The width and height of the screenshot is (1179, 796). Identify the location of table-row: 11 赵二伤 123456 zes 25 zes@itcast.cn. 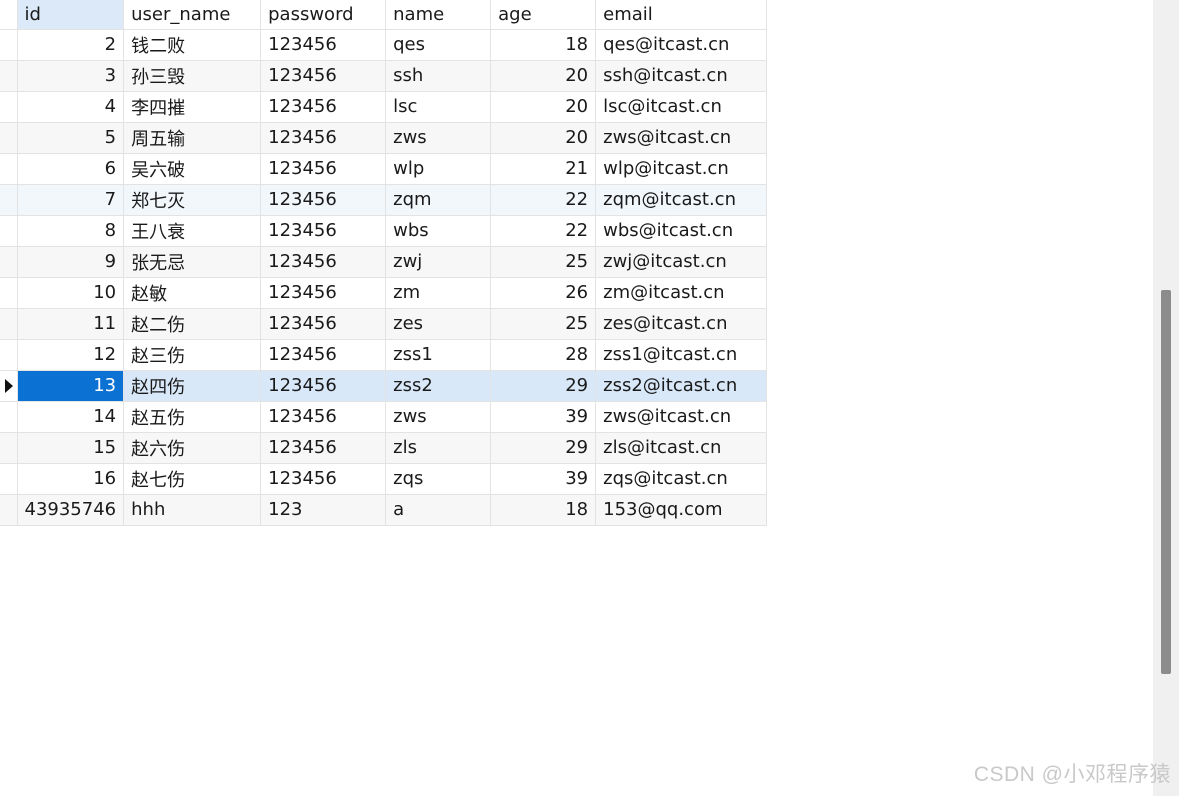
(384, 324).